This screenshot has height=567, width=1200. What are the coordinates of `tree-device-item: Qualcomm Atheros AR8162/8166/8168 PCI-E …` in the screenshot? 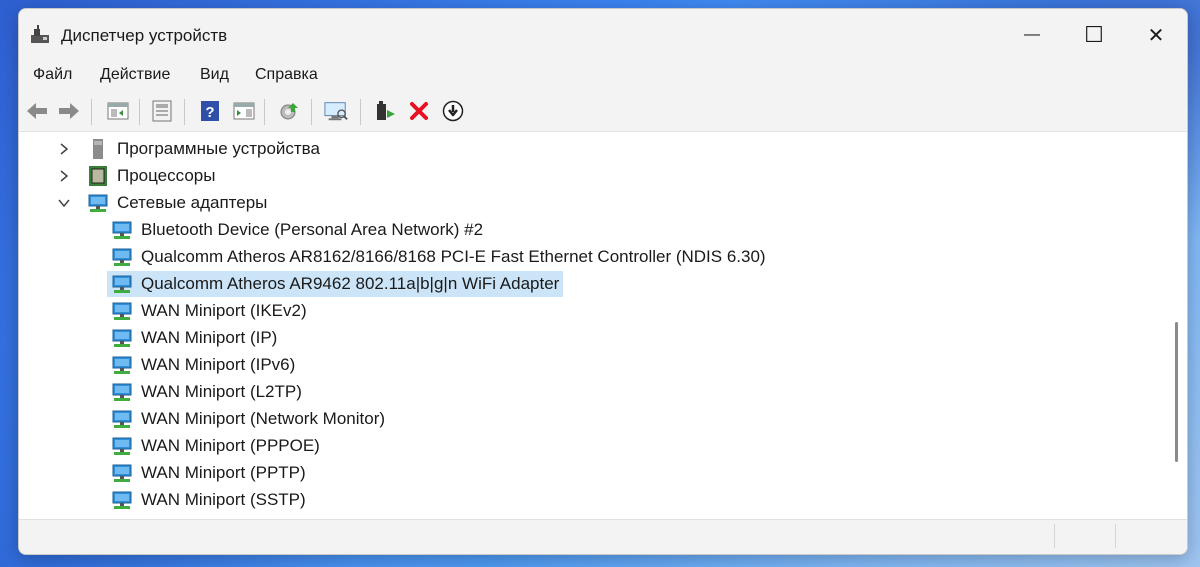 It's located at (438, 257).